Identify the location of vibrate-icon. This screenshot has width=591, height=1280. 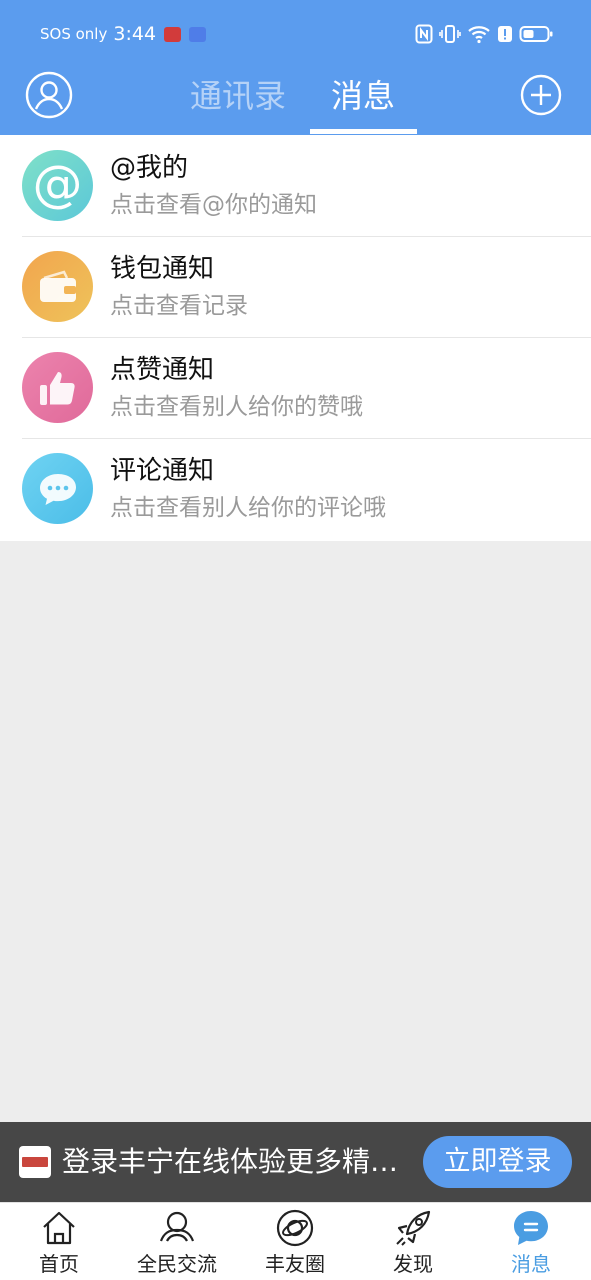
(450, 34).